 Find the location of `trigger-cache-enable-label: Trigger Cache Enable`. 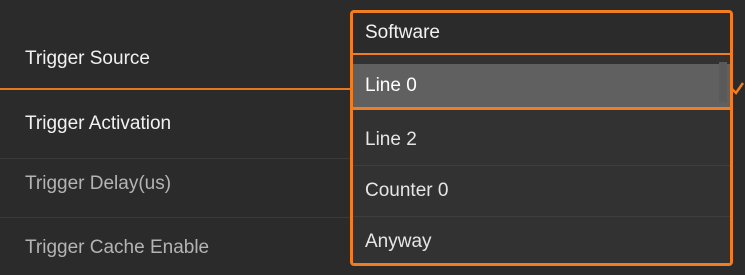

trigger-cache-enable-label: Trigger Cache Enable is located at coordinates (117, 247).